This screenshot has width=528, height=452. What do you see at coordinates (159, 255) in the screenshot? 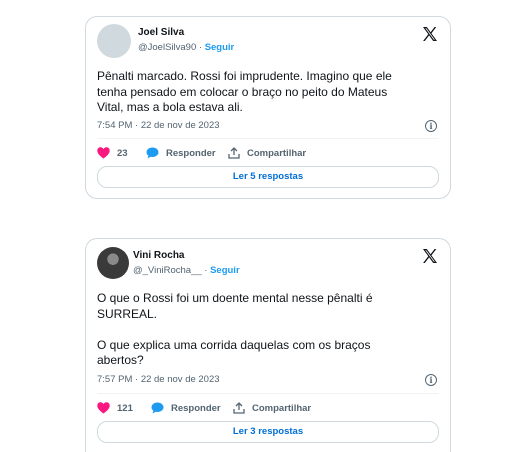
I see `author-name: Vini Rocha` at bounding box center [159, 255].